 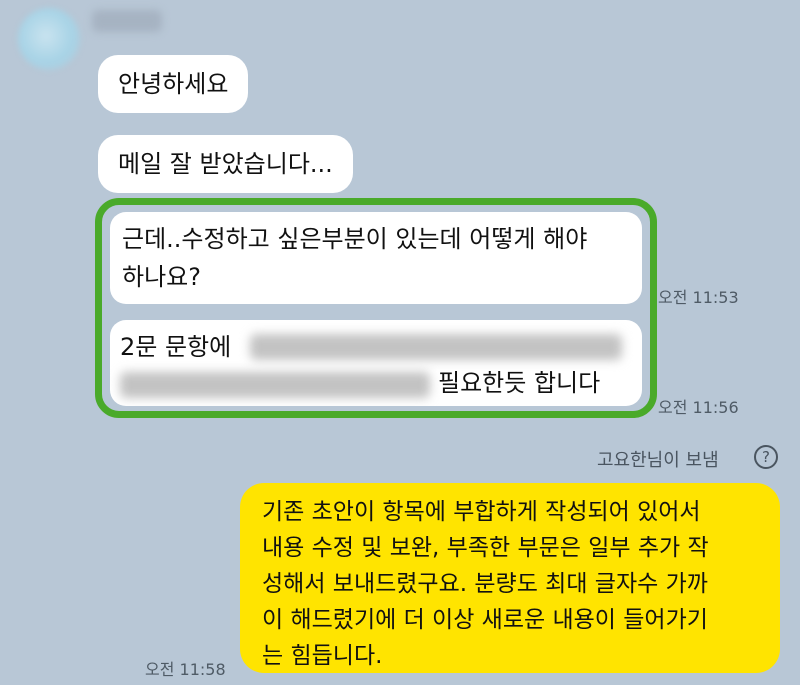 What do you see at coordinates (485, 584) in the screenshot?
I see `sent-text-line: 성해서 보내드렸구요. 분량도 최대 글자수 가까` at bounding box center [485, 584].